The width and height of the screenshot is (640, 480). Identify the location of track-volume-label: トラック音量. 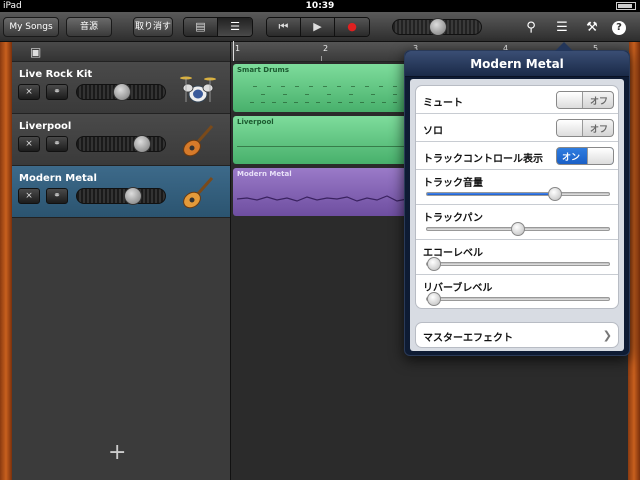
(453, 183).